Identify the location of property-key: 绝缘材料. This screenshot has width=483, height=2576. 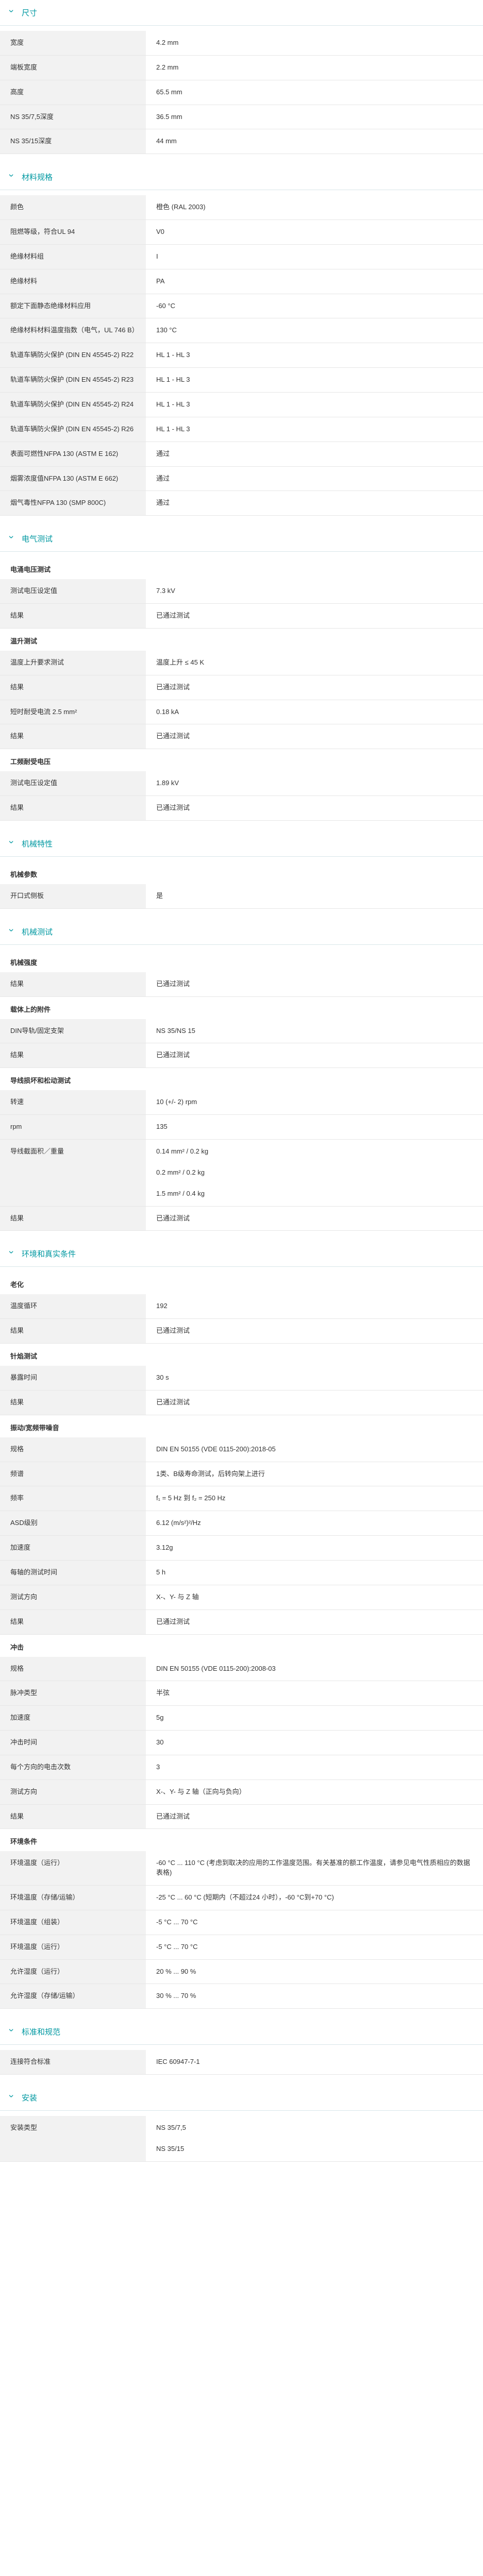
(73, 281).